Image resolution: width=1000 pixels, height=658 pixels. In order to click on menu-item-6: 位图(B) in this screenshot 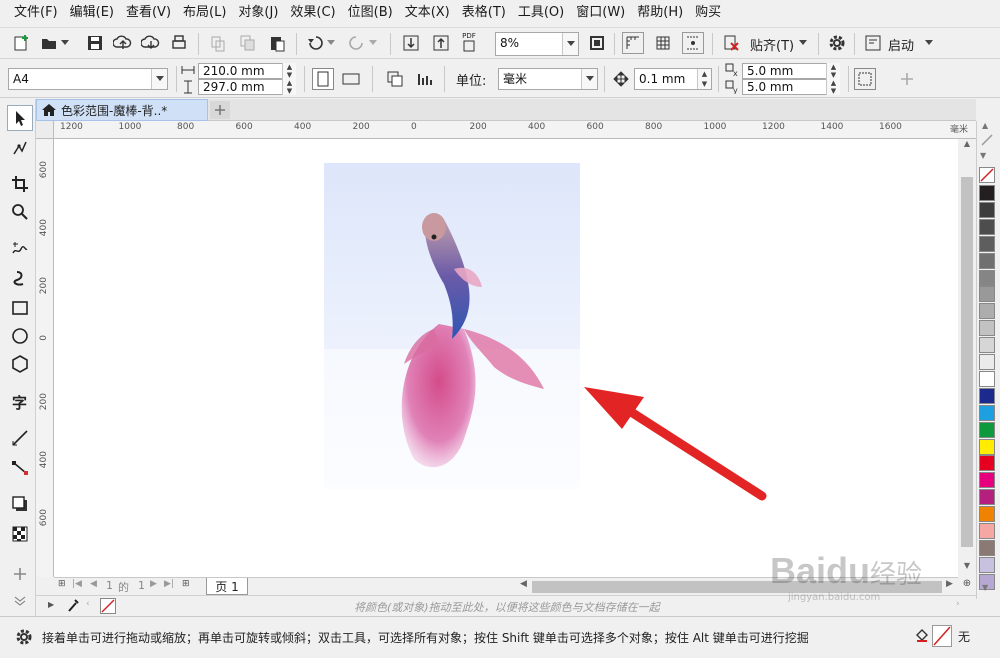, I will do `click(370, 13)`.